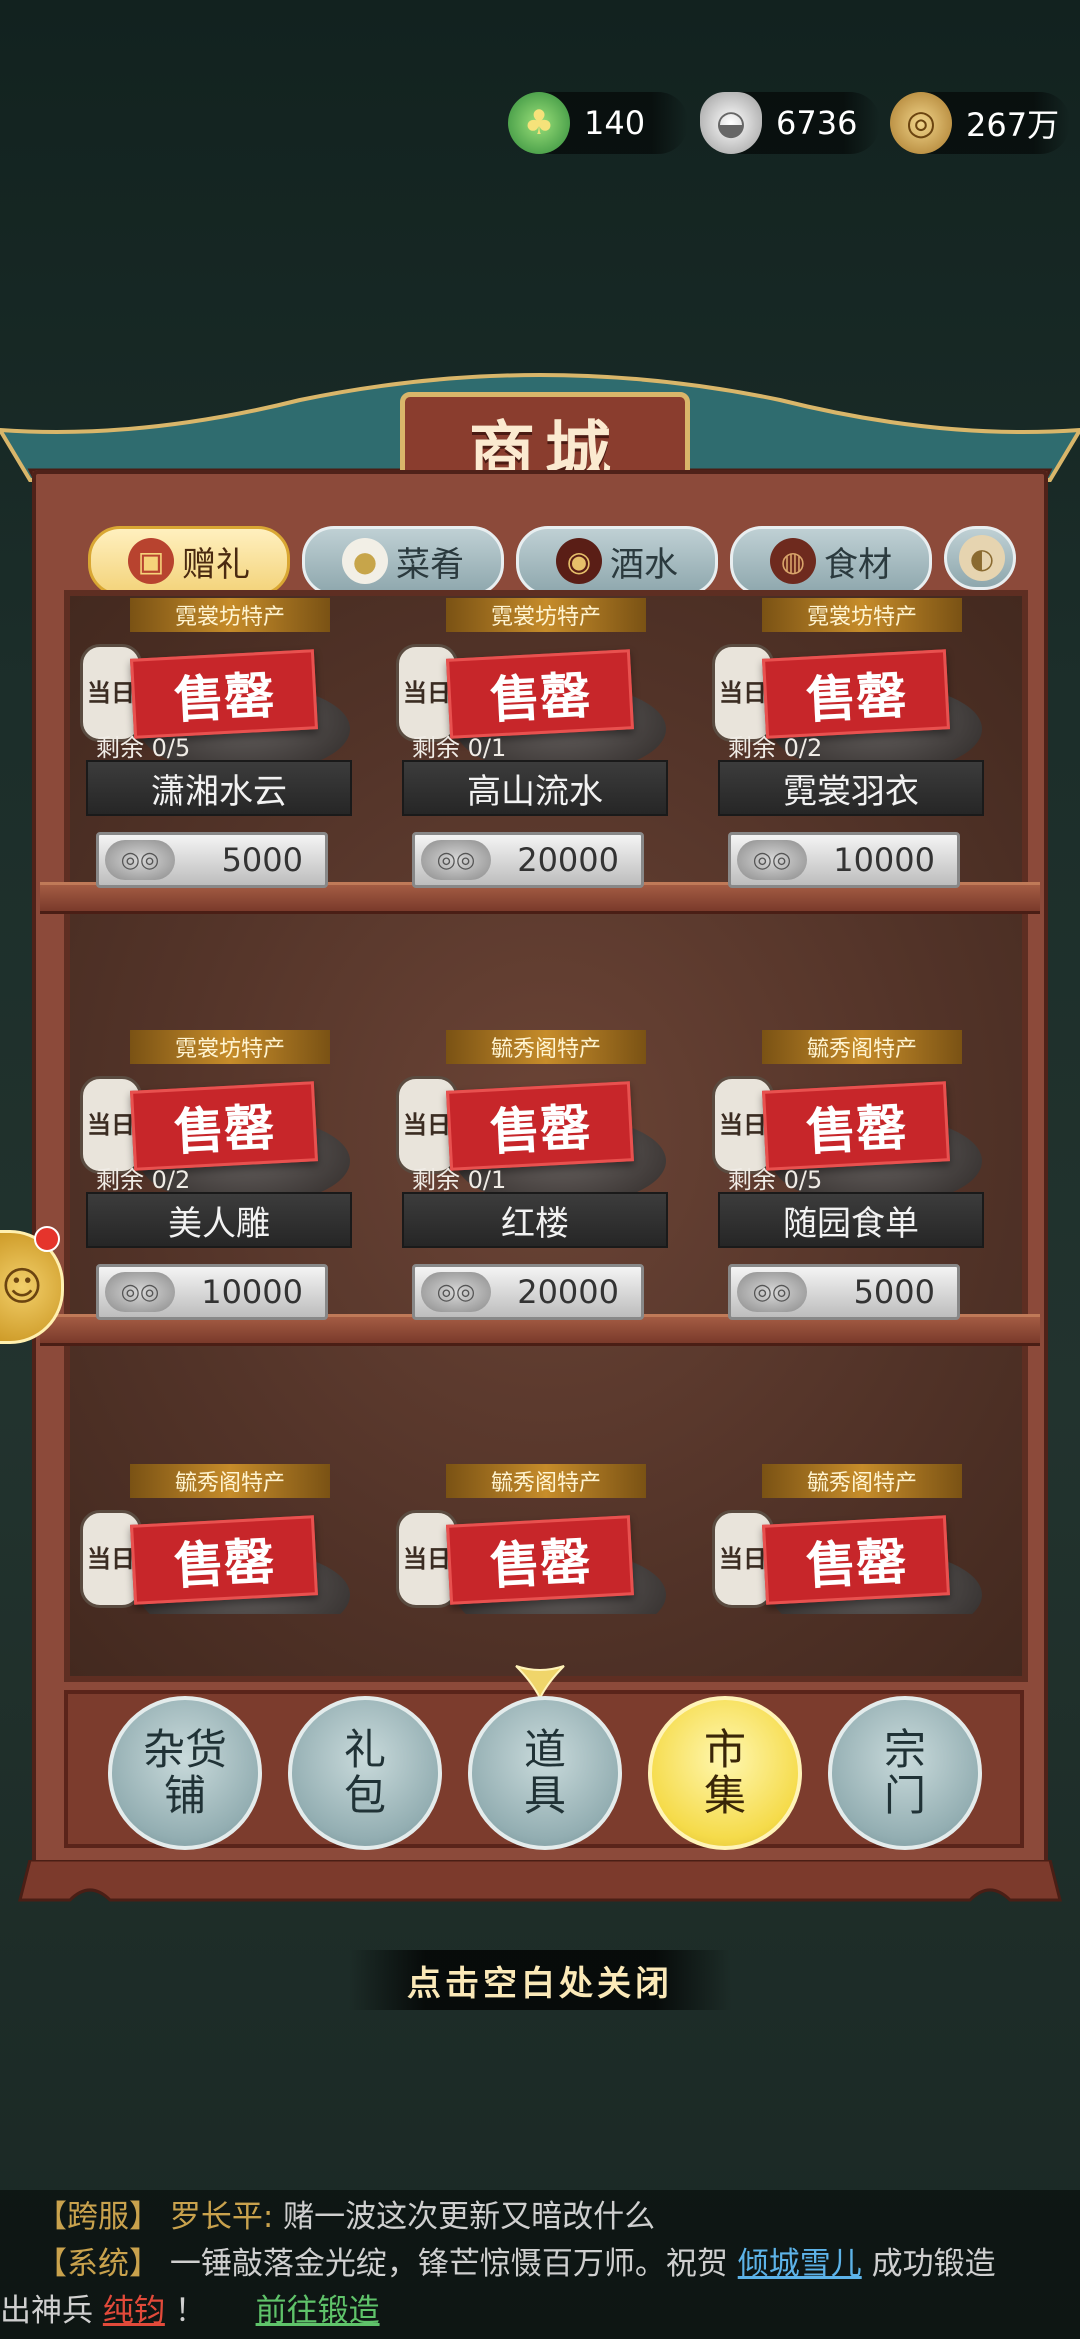 This screenshot has height=2339, width=1080. Describe the element at coordinates (904, 1749) in the screenshot. I see `nav-label-line1: 宗` at that location.